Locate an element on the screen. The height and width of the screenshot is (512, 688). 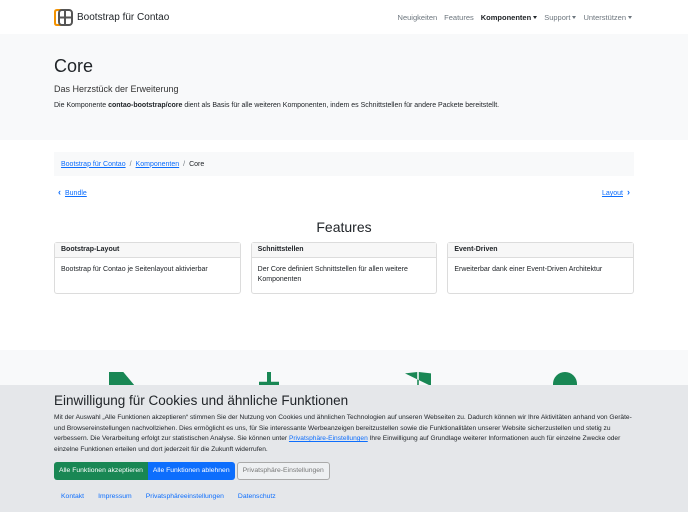
breadcrumb-komponenten: Komponenten is located at coordinates (158, 164).